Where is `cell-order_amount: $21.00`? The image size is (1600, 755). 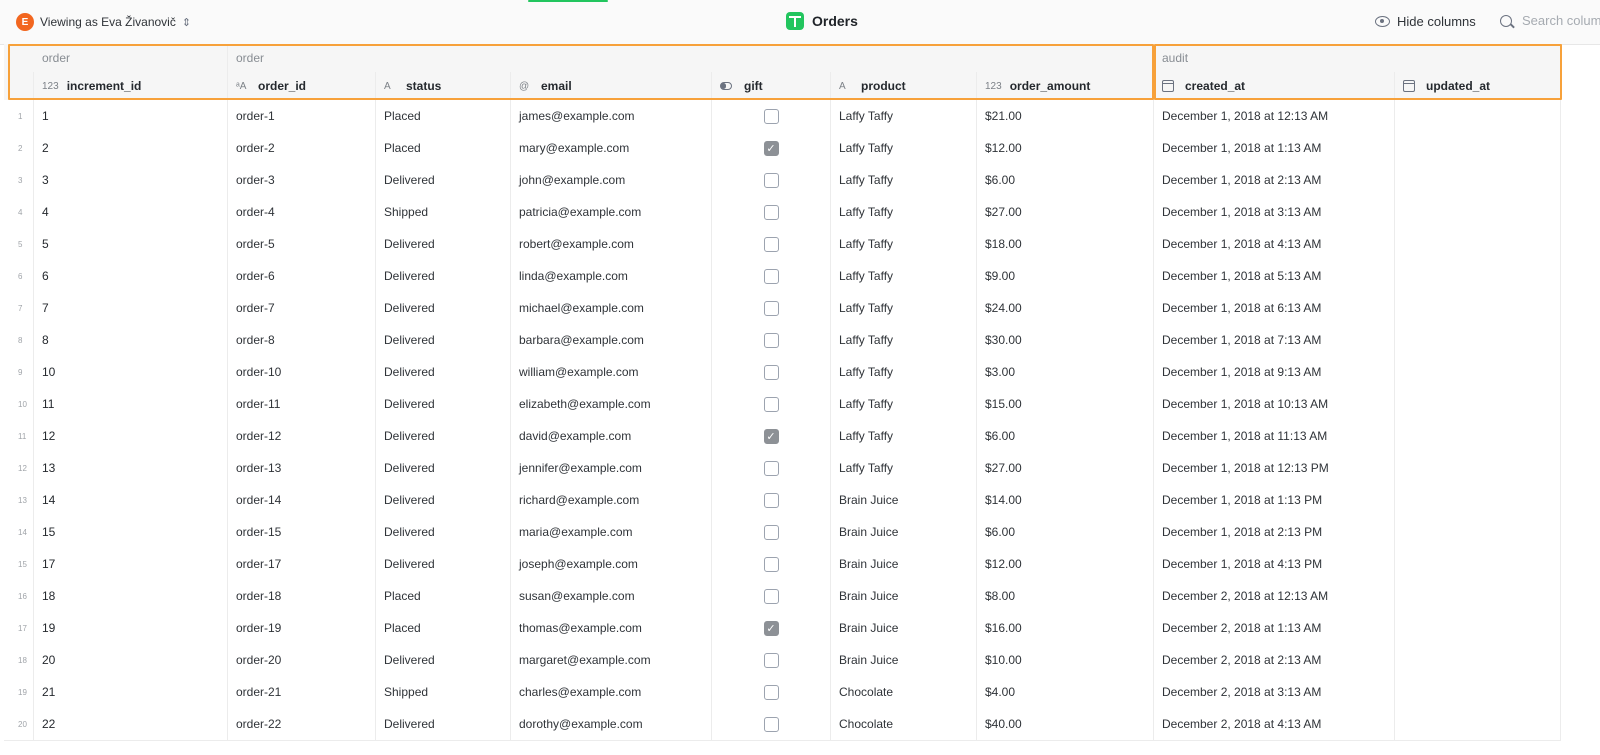
cell-order_amount: $21.00 is located at coordinates (1065, 116).